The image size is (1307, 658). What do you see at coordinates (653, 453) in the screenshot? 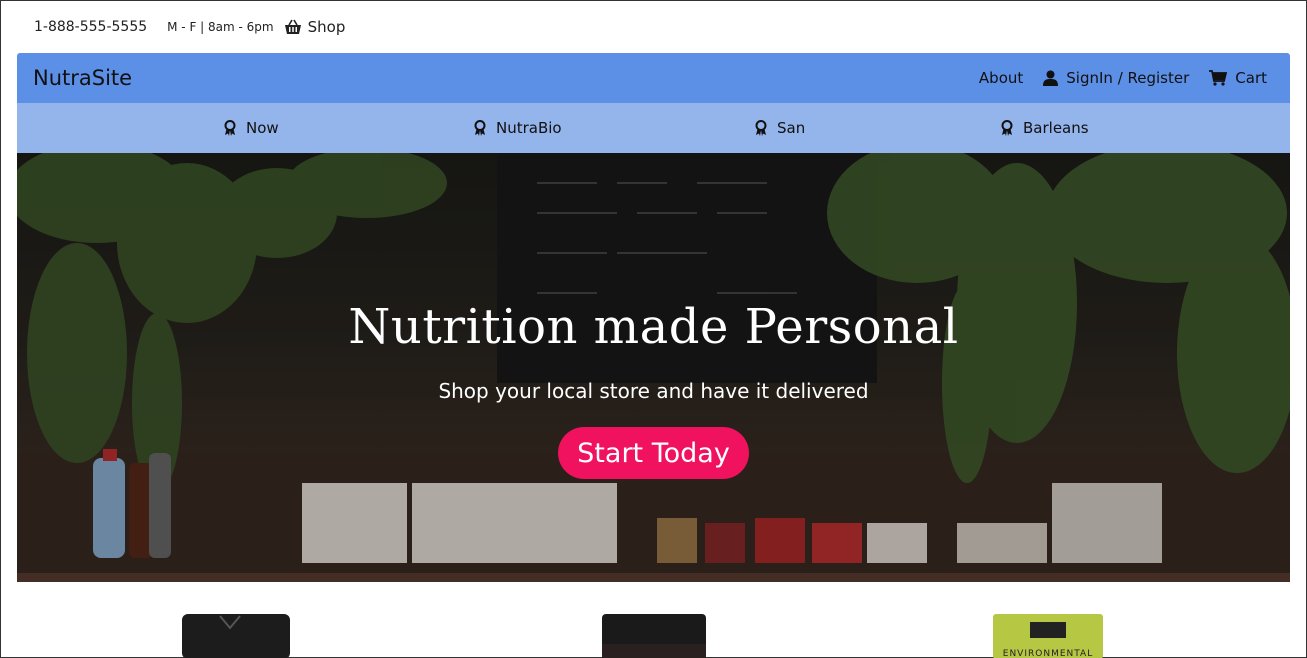
I see `start-today-button: Start Today` at bounding box center [653, 453].